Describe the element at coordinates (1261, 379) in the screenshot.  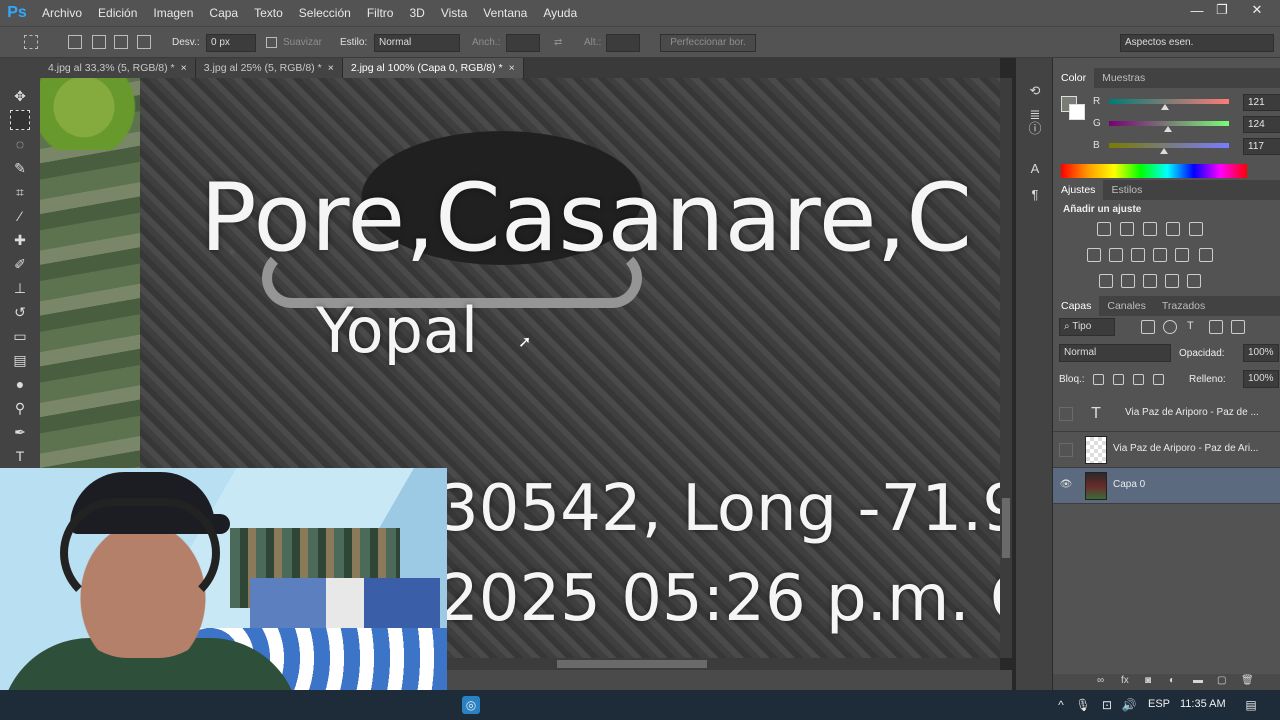
I see `fill-input: 100%` at that location.